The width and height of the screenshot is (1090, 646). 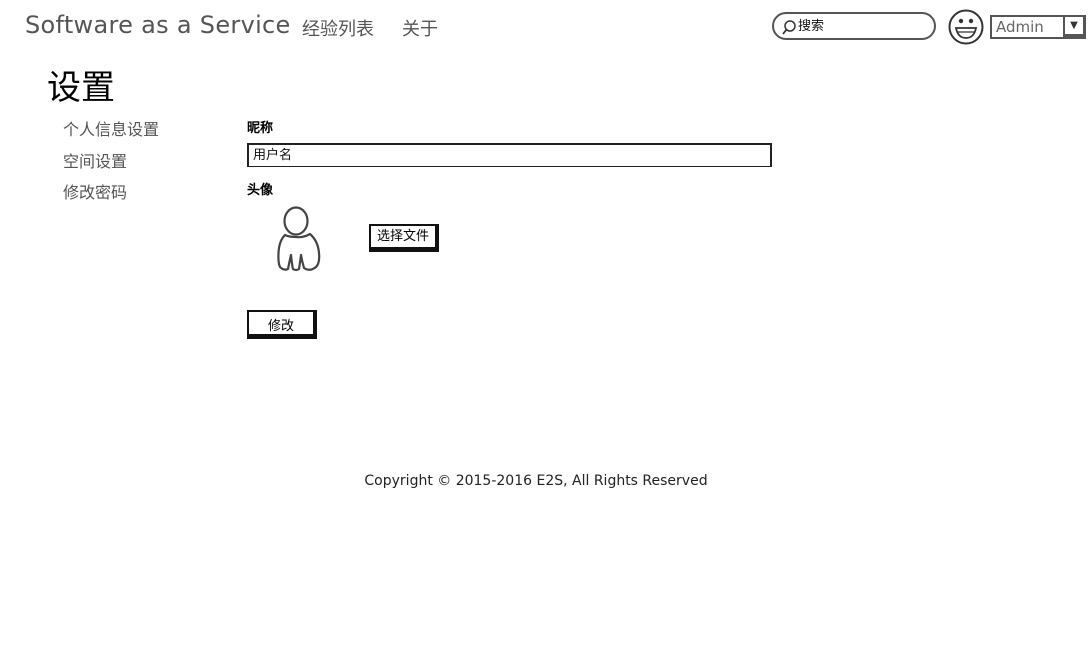 What do you see at coordinates (260, 190) in the screenshot?
I see `avatar-label: 头像` at bounding box center [260, 190].